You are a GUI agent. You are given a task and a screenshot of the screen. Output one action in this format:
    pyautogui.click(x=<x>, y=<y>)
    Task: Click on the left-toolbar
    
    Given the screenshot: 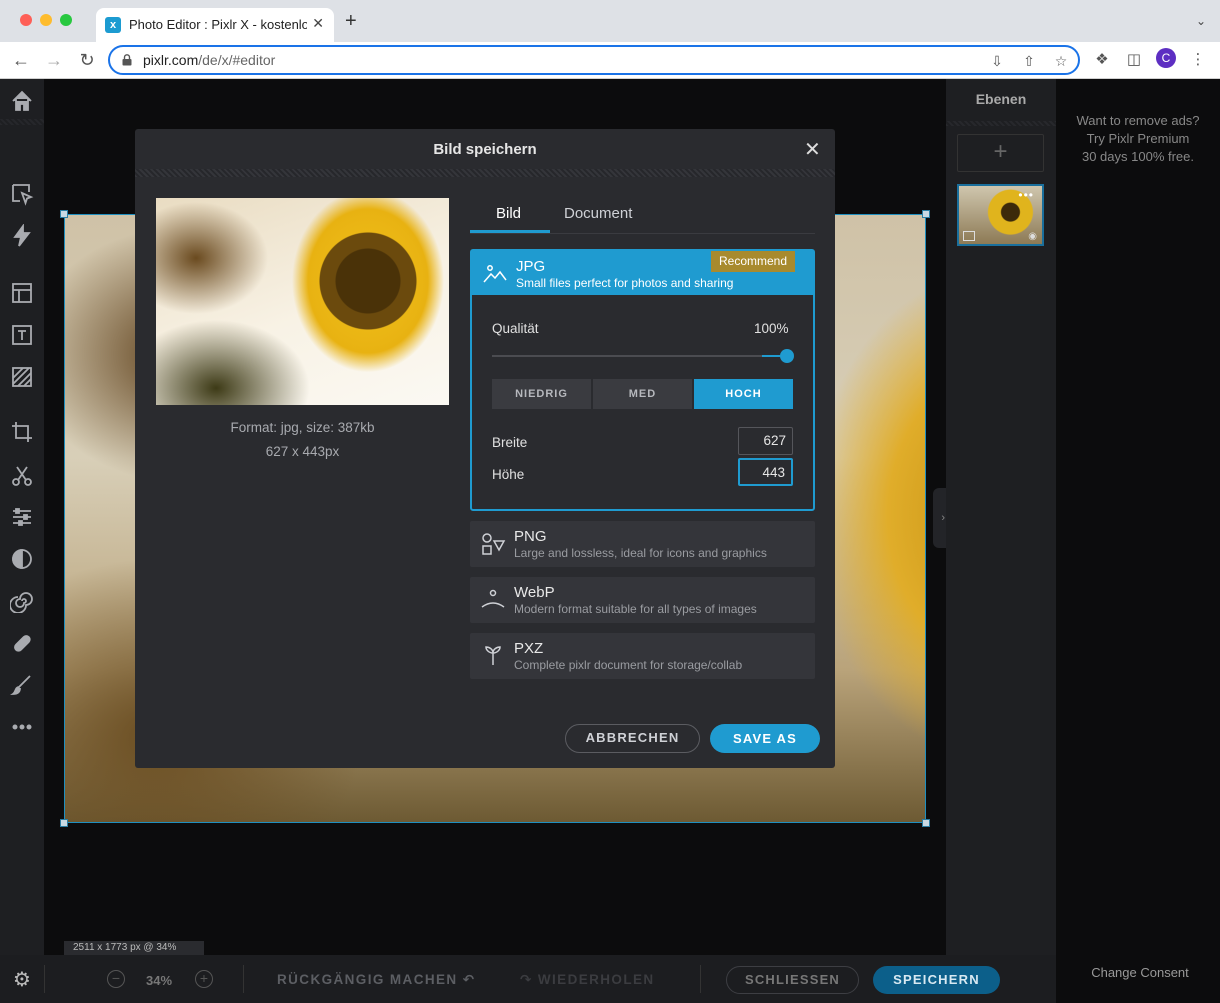 What is the action you would take?
    pyautogui.click(x=22, y=541)
    